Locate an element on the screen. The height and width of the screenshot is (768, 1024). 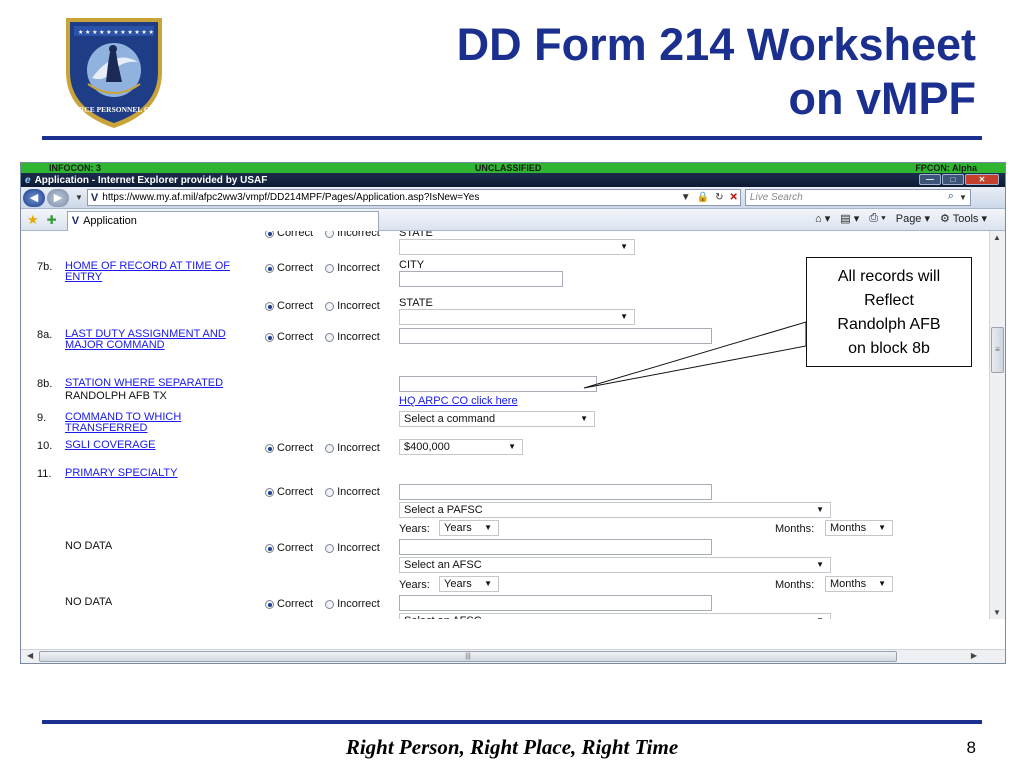
city-label: CITY is located at coordinates (412, 265).